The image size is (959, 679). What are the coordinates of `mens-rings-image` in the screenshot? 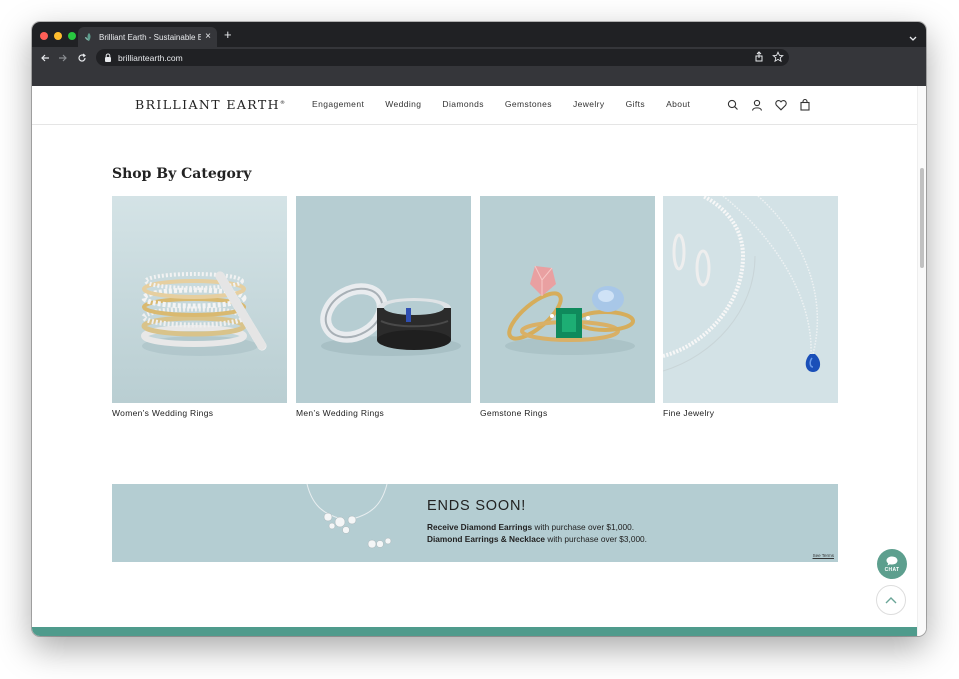 It's located at (383, 299).